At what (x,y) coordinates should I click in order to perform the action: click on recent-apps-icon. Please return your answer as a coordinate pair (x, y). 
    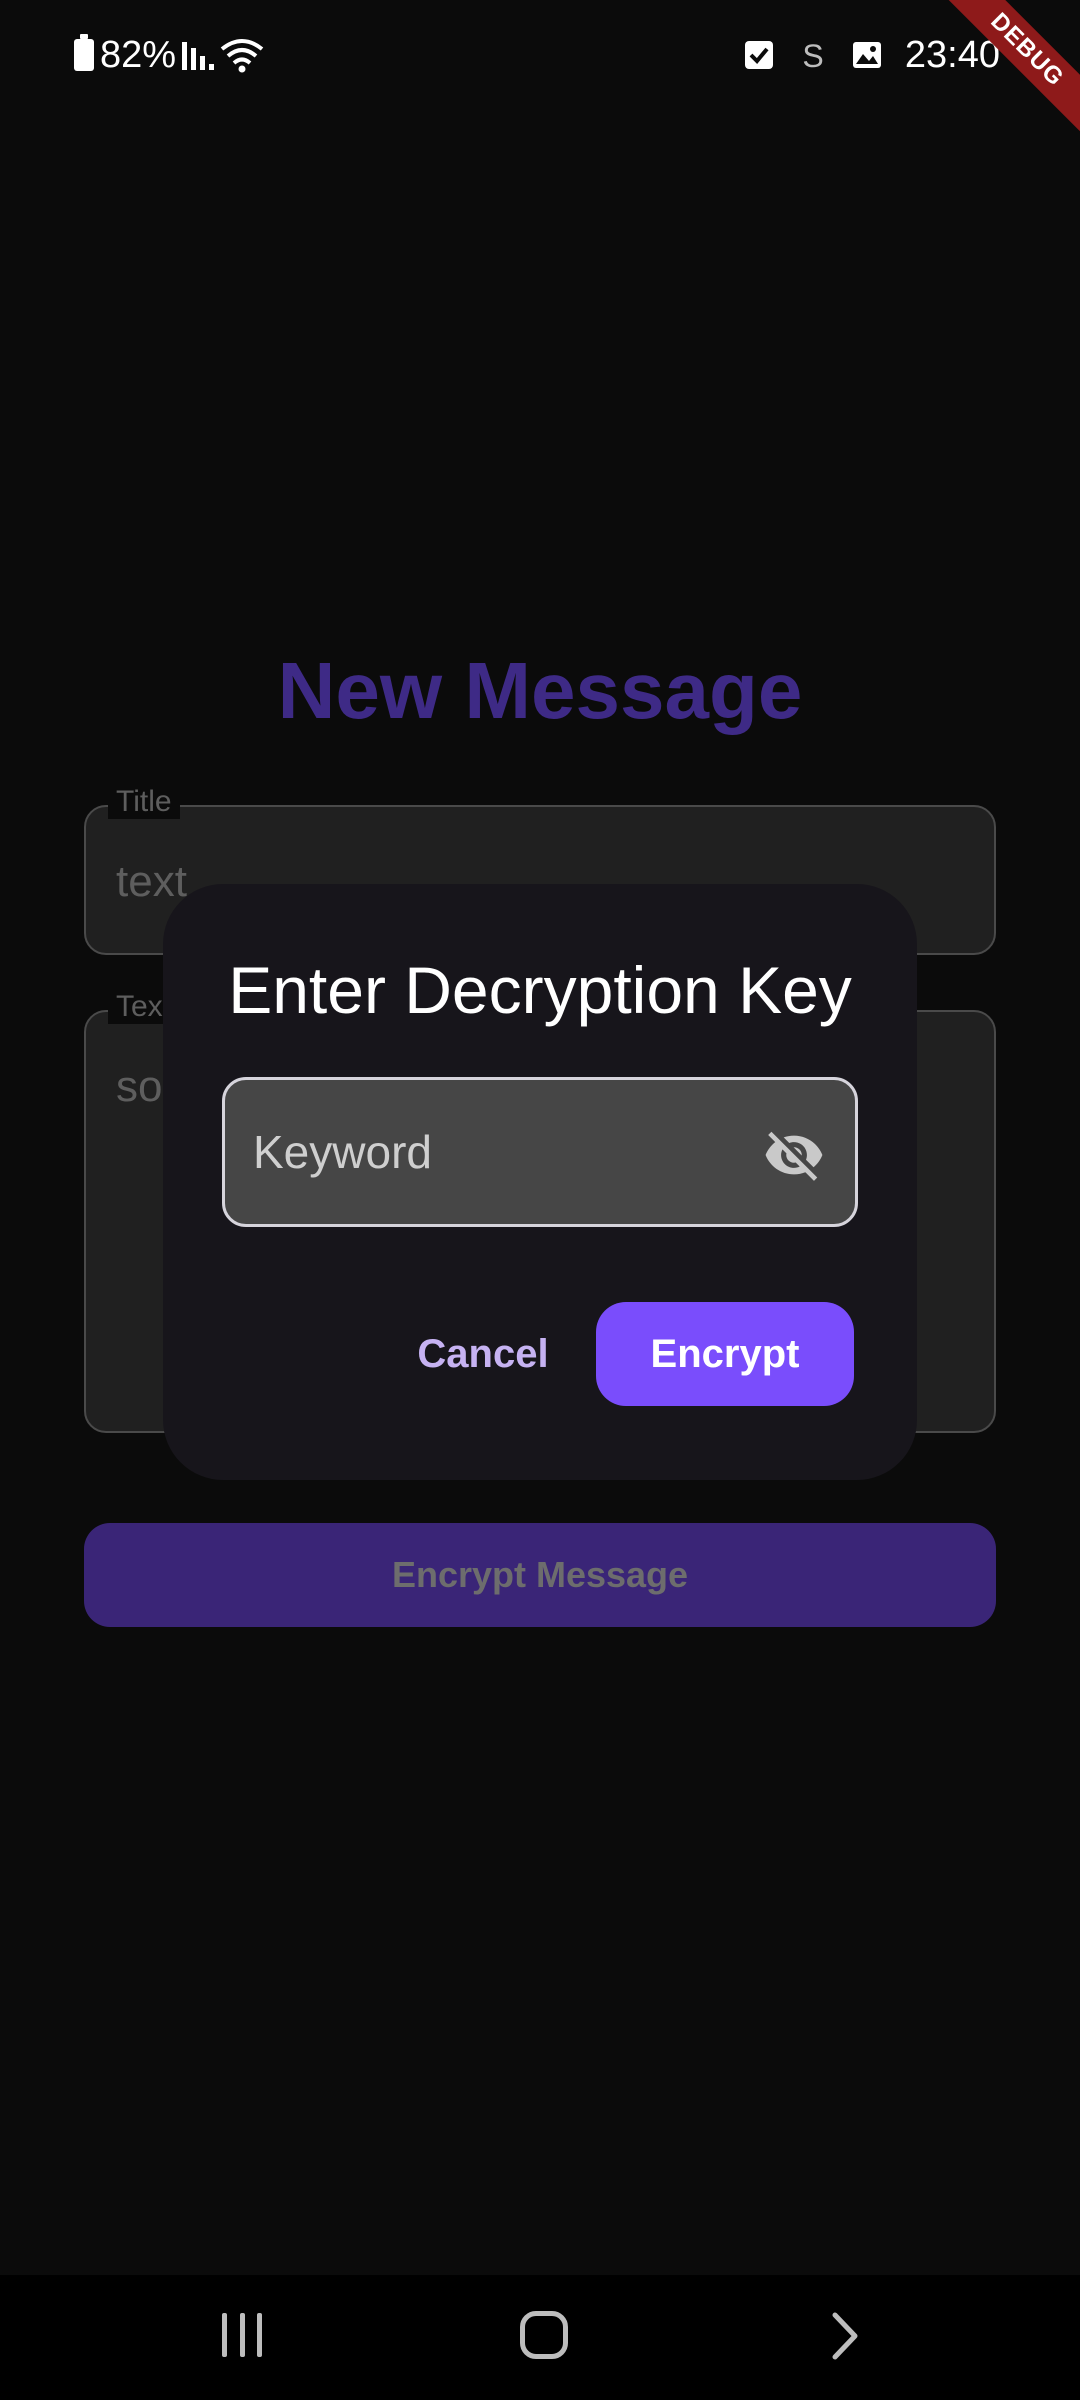
    Looking at the image, I should click on (242, 2335).